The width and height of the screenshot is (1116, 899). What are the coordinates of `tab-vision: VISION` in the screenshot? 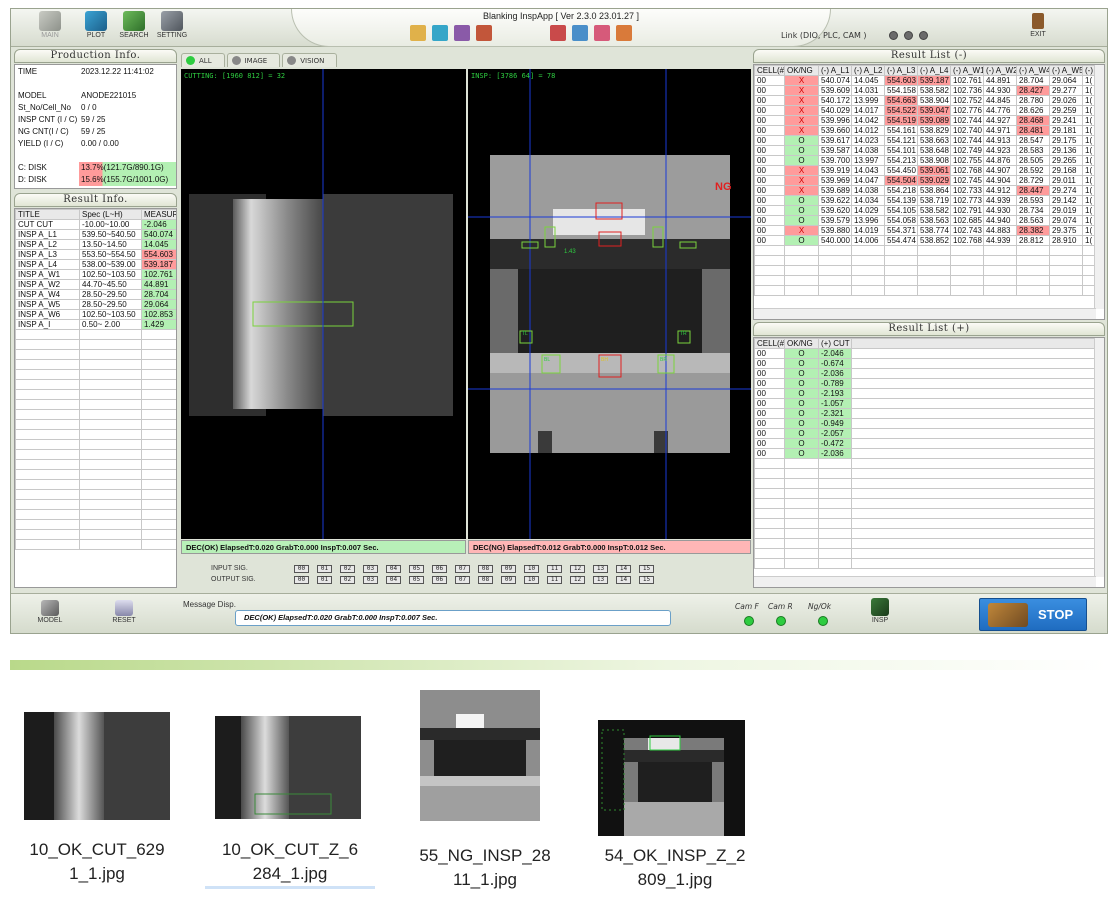 It's located at (310, 60).